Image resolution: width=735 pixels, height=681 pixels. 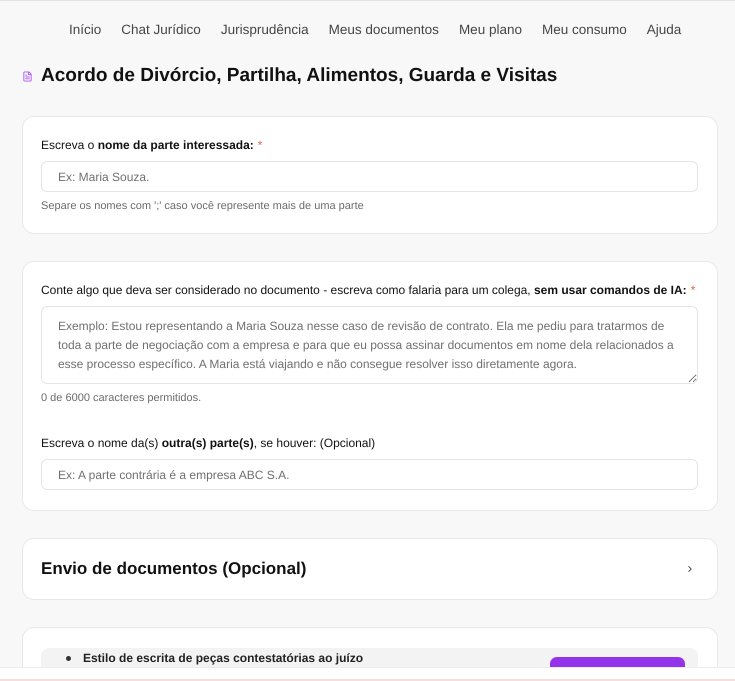 I want to click on nav-link: Início, so click(x=85, y=30).